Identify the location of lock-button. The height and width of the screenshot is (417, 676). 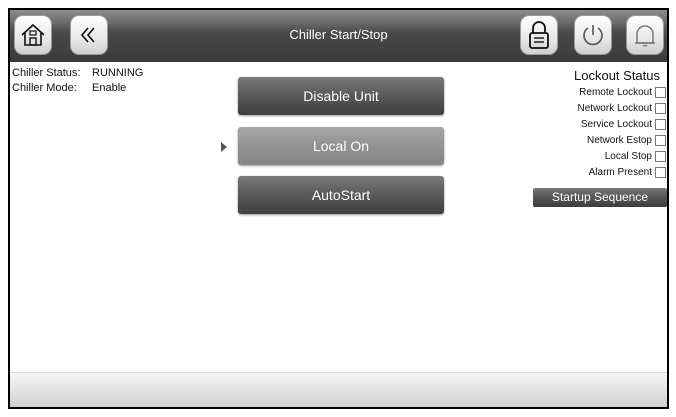
(539, 35).